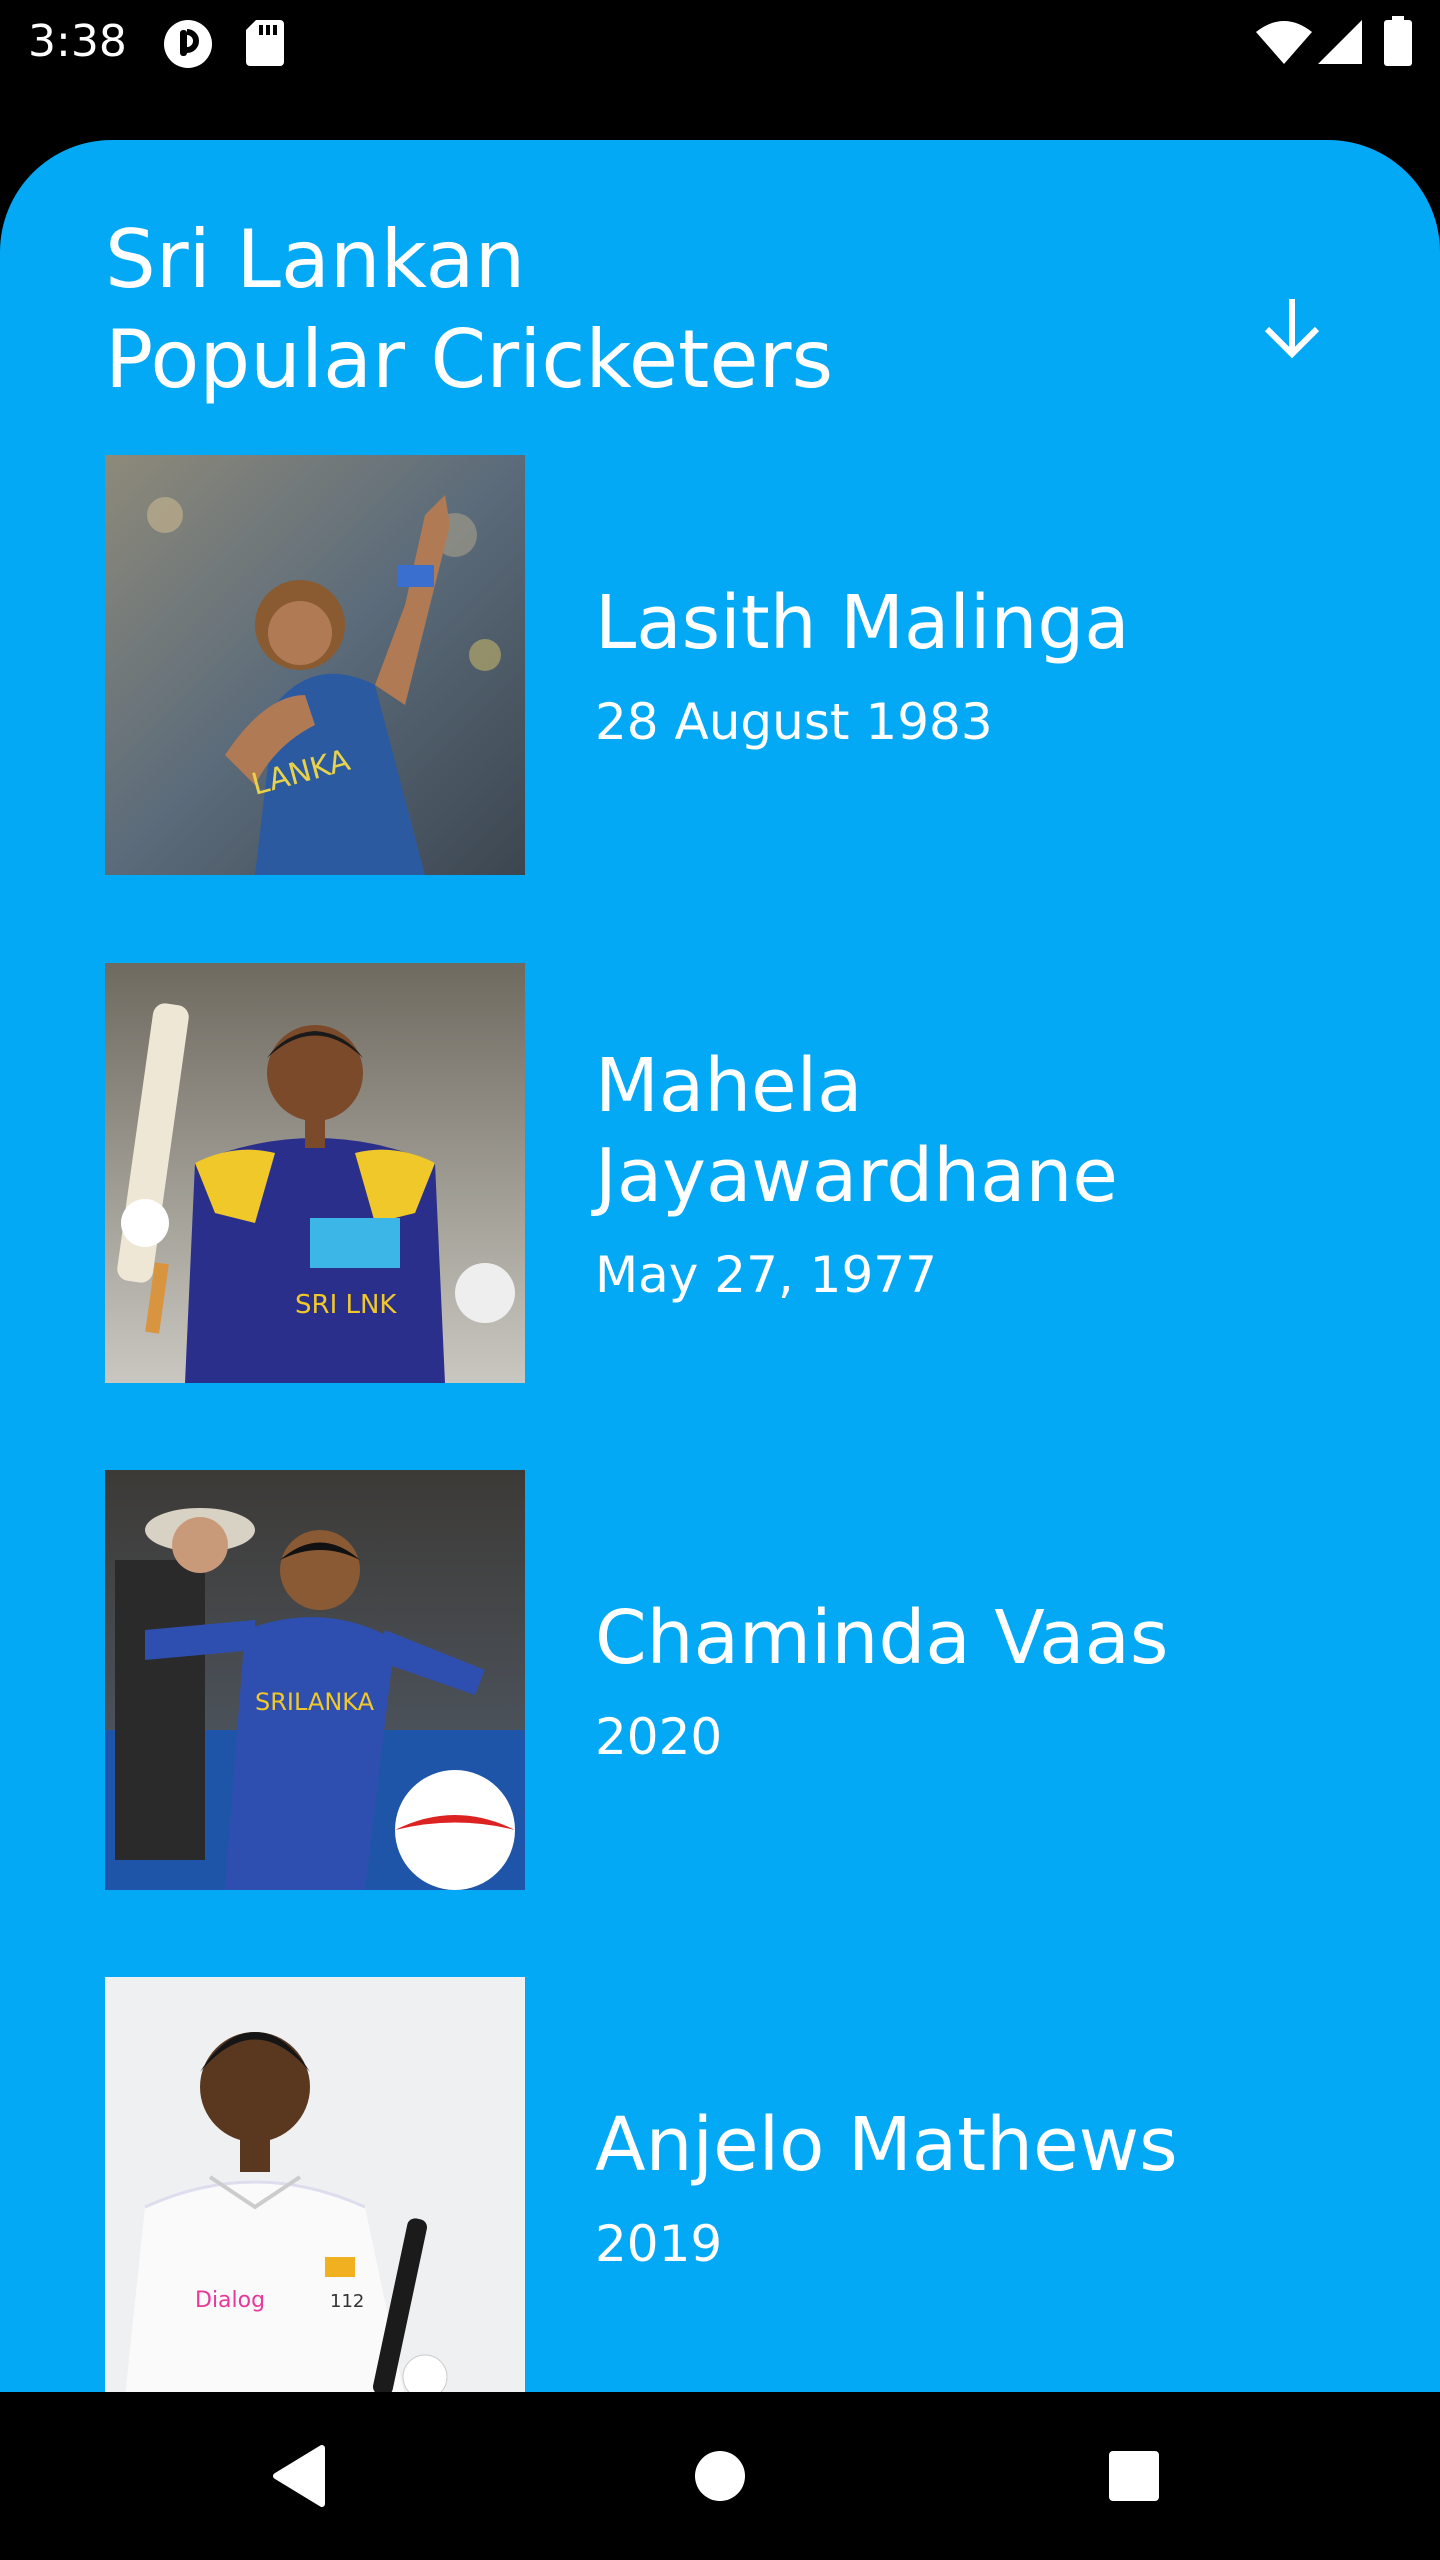 The width and height of the screenshot is (1440, 2560). I want to click on svg-text: SRILANKA, so click(315, 1702).